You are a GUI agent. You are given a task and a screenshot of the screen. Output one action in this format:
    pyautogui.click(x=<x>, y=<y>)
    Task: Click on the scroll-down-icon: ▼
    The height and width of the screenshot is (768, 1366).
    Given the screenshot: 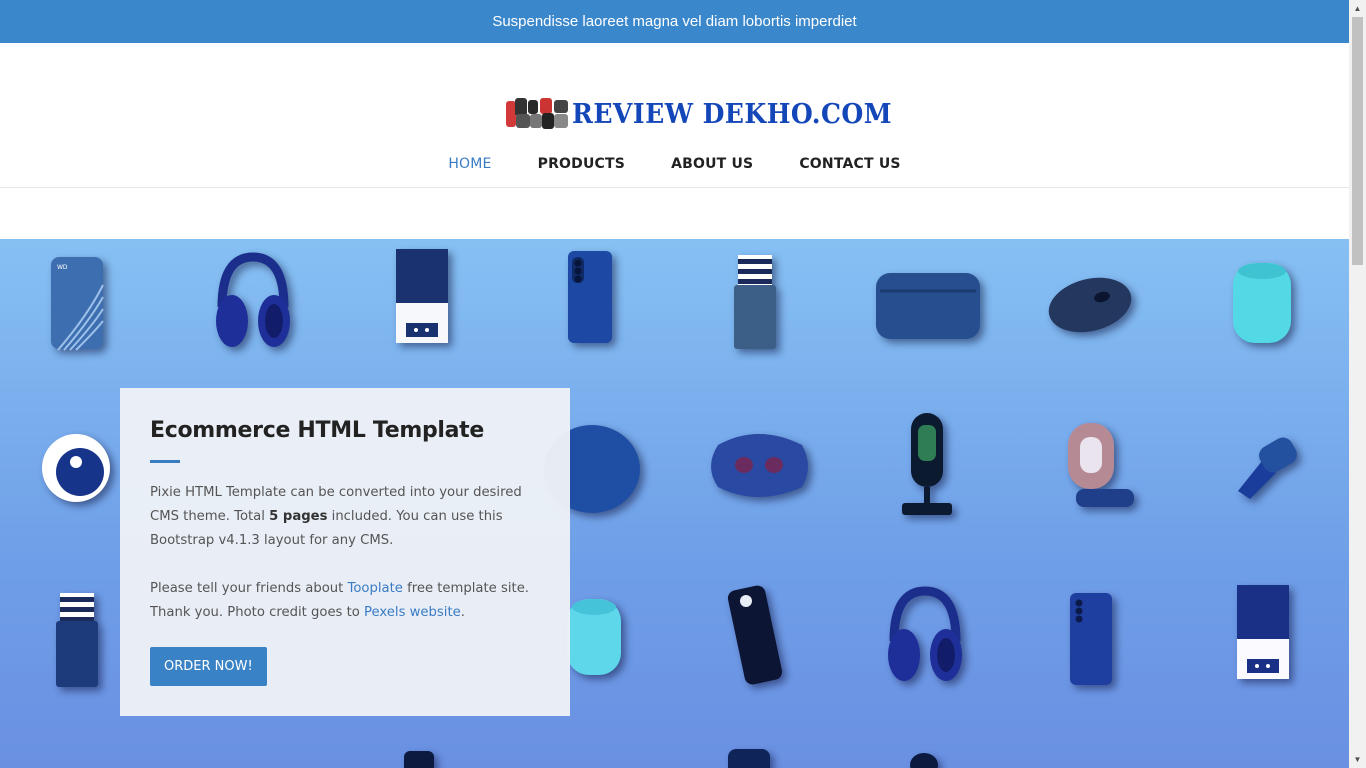 What is the action you would take?
    pyautogui.click(x=1357, y=759)
    